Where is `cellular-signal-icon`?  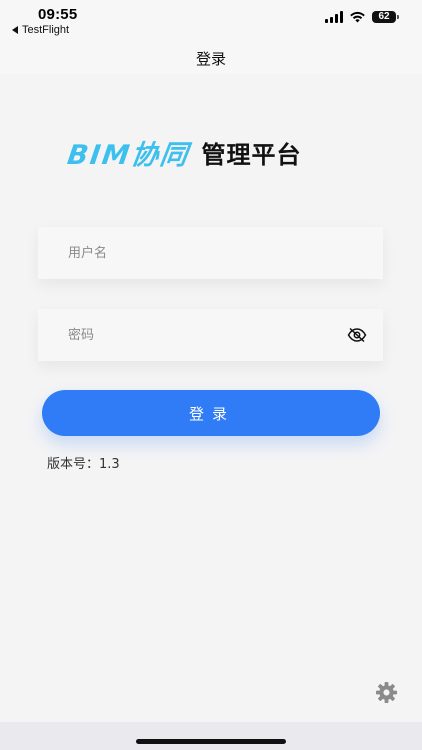
cellular-signal-icon is located at coordinates (334, 17).